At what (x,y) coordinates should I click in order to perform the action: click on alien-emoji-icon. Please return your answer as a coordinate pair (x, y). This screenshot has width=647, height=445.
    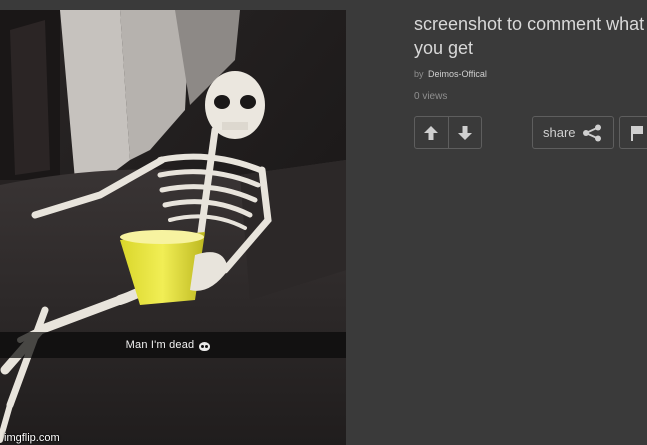
    Looking at the image, I should click on (205, 346).